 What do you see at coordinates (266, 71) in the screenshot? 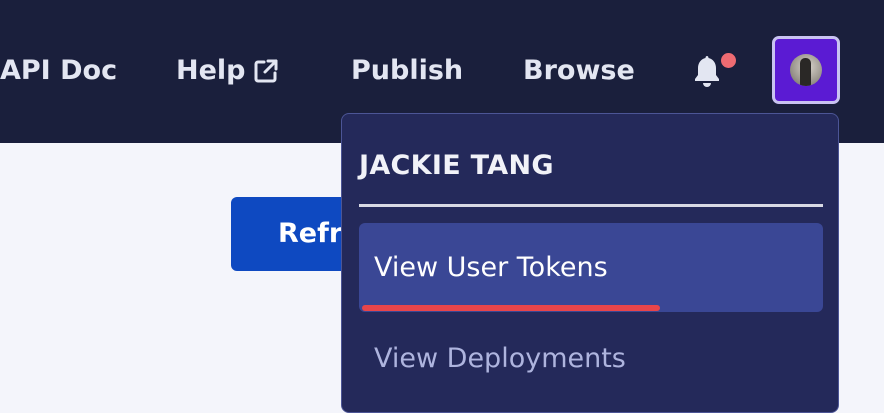
I see `external-link-icon` at bounding box center [266, 71].